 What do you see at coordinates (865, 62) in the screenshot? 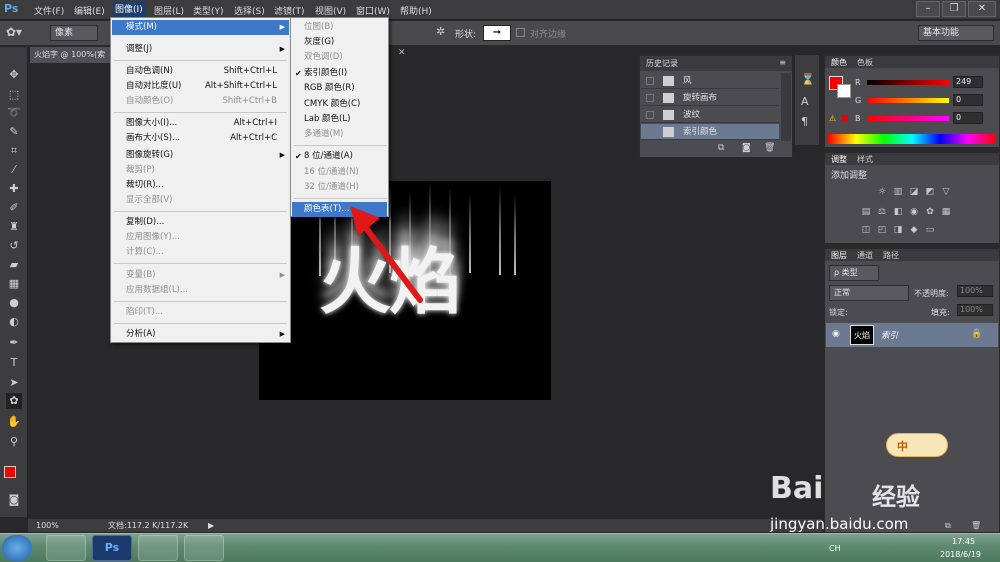
I see `tab-swatches: 色板` at bounding box center [865, 62].